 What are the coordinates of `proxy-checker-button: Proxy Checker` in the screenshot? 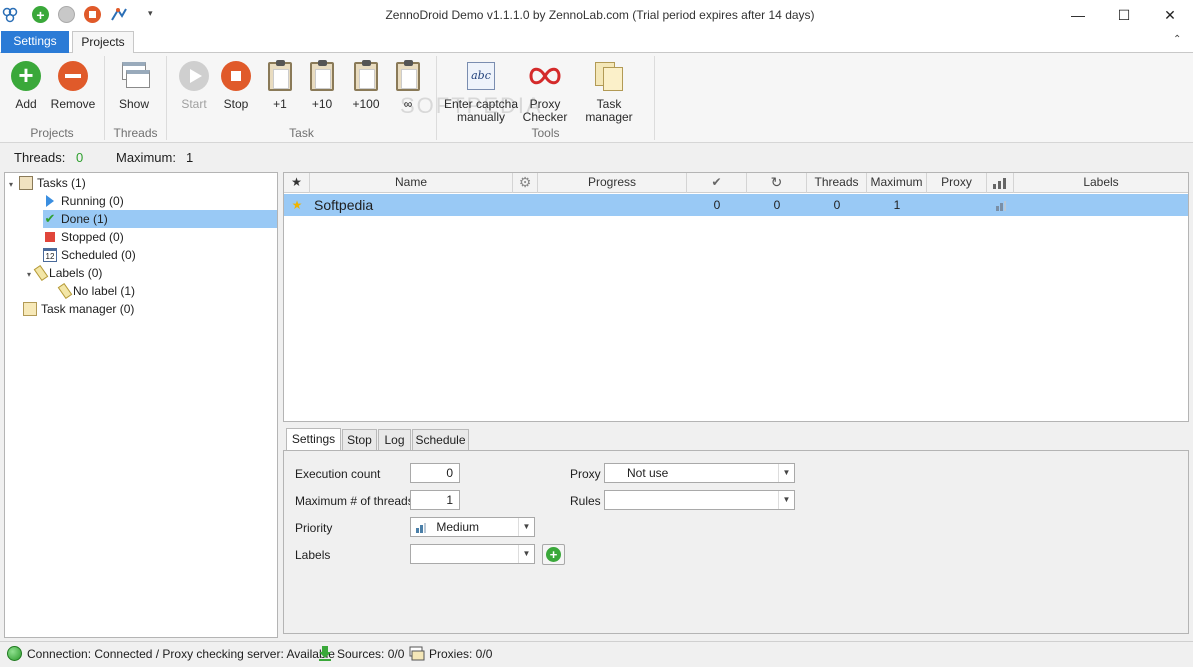 It's located at (545, 91).